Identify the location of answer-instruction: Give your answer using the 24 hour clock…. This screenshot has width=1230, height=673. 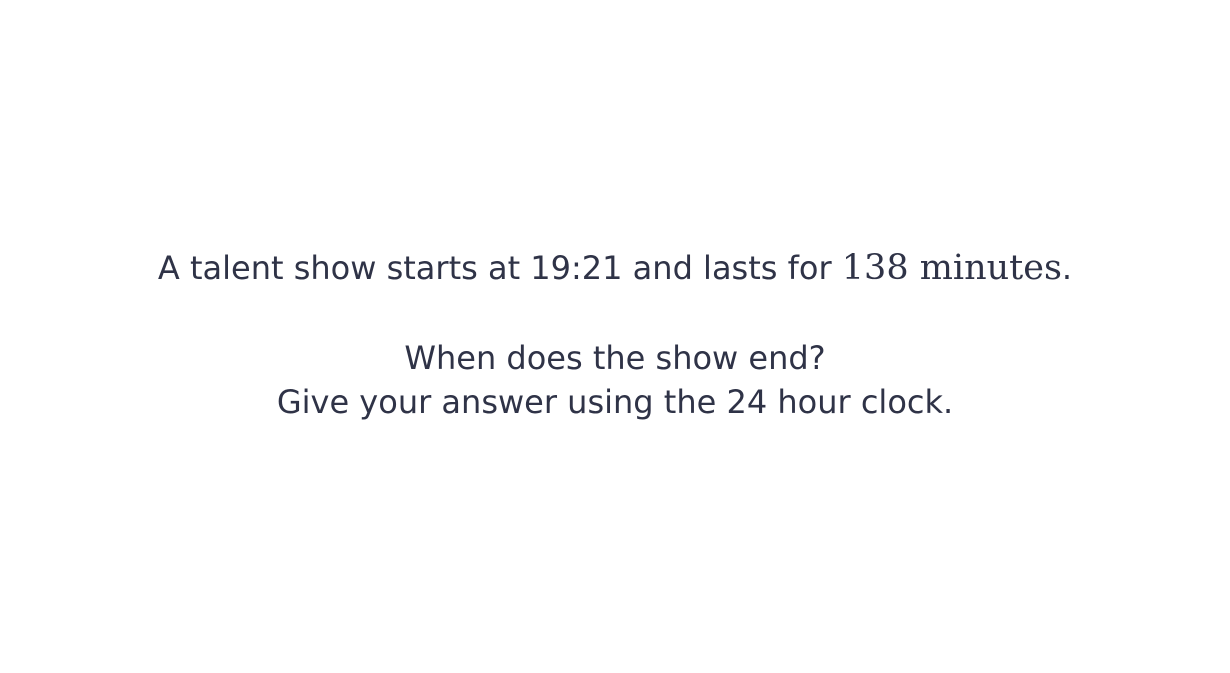
(615, 402).